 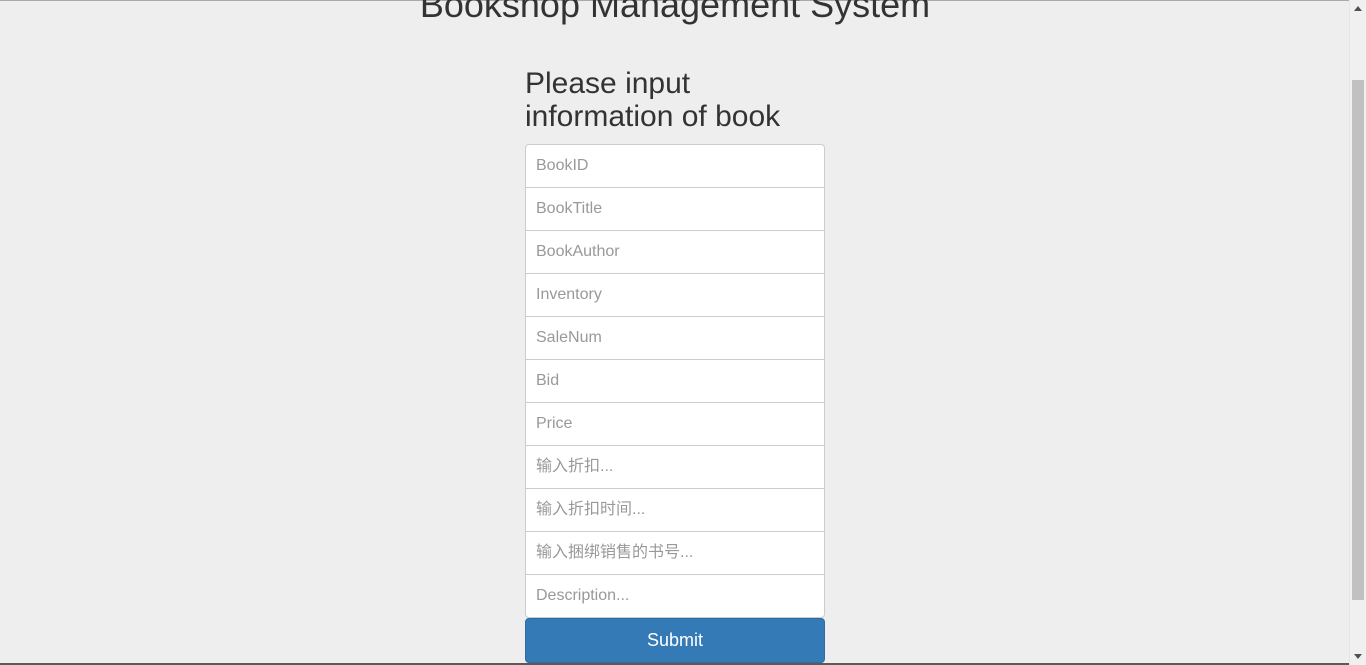 What do you see at coordinates (675, 209) in the screenshot?
I see `book-title-input` at bounding box center [675, 209].